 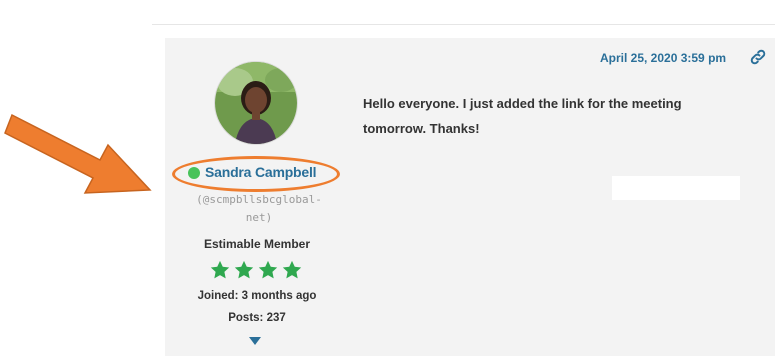 What do you see at coordinates (259, 217) in the screenshot?
I see `author-handle-line-2: net)` at bounding box center [259, 217].